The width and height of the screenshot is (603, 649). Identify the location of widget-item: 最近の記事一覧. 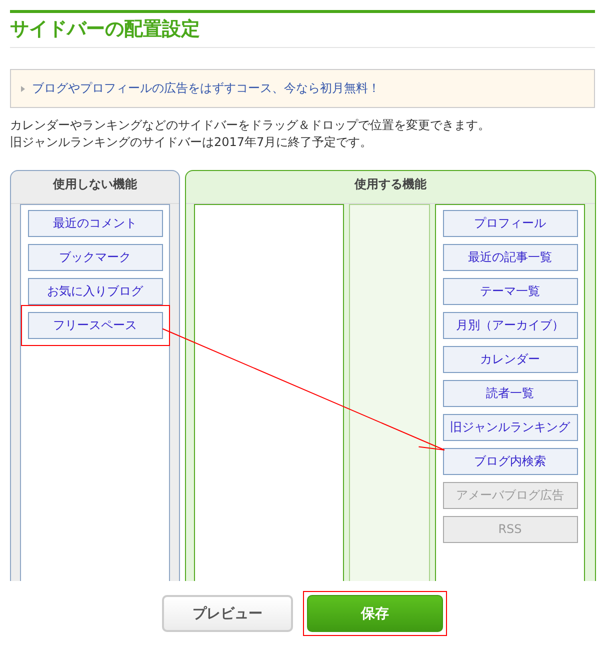
(510, 257).